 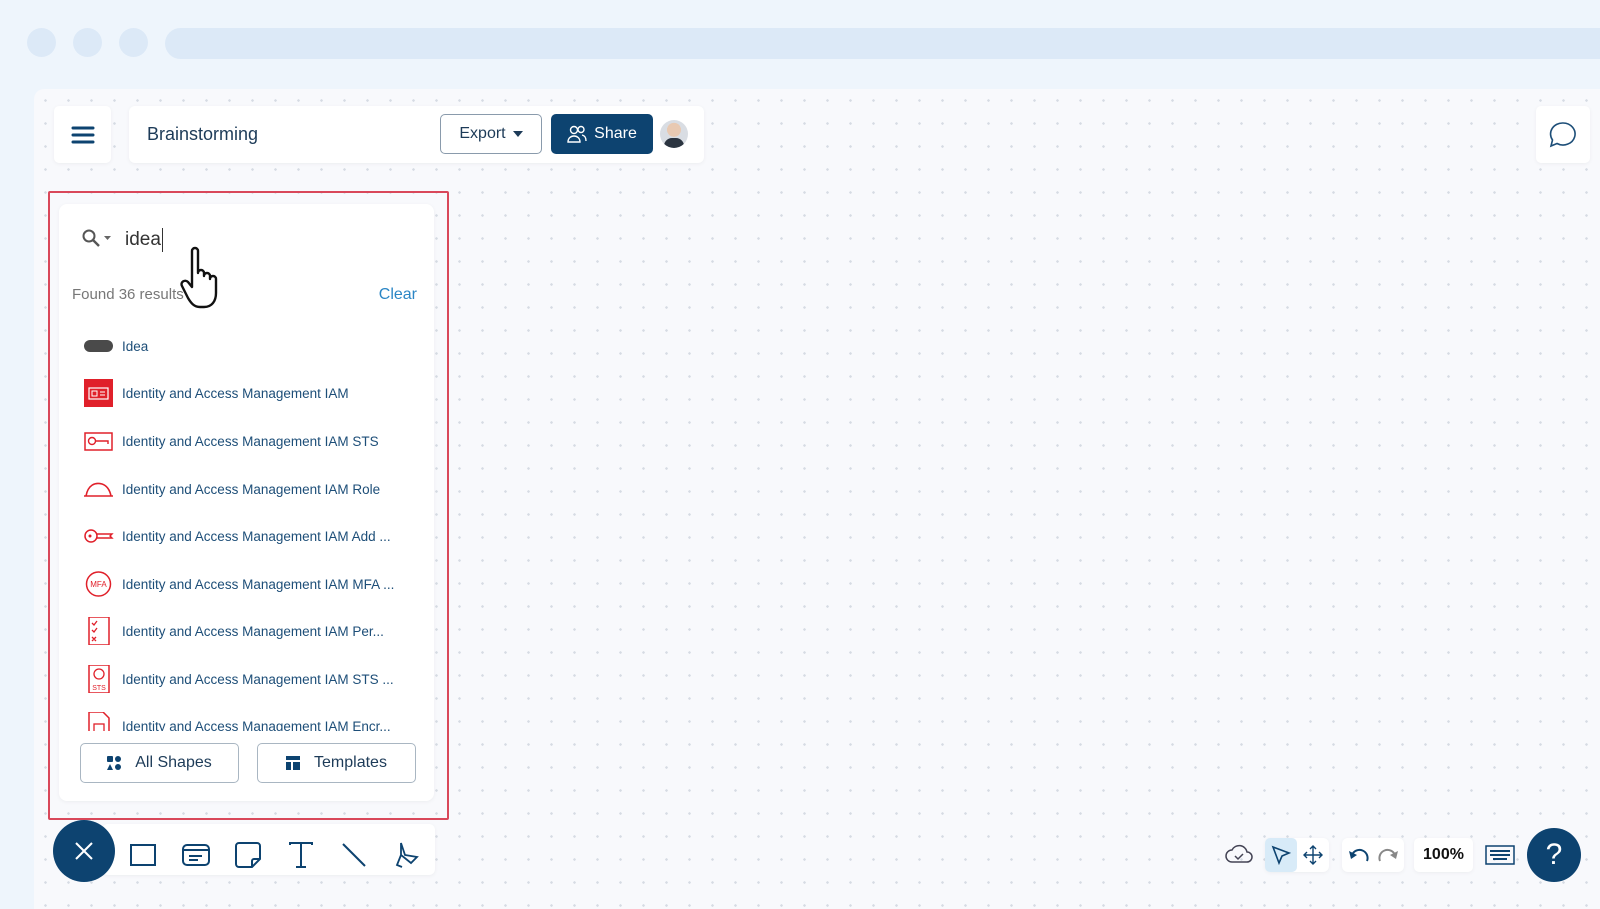 I want to click on shapes-grid-icon, so click(x=114, y=763).